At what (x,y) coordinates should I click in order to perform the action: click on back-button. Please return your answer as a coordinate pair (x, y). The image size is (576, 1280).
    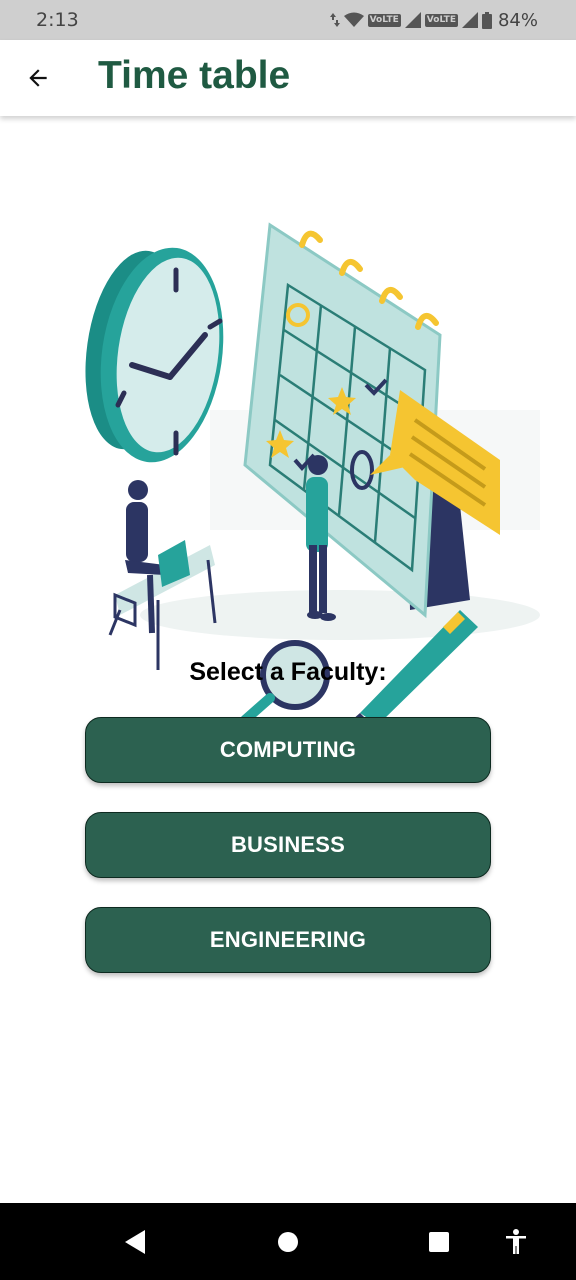
    Looking at the image, I should click on (38, 78).